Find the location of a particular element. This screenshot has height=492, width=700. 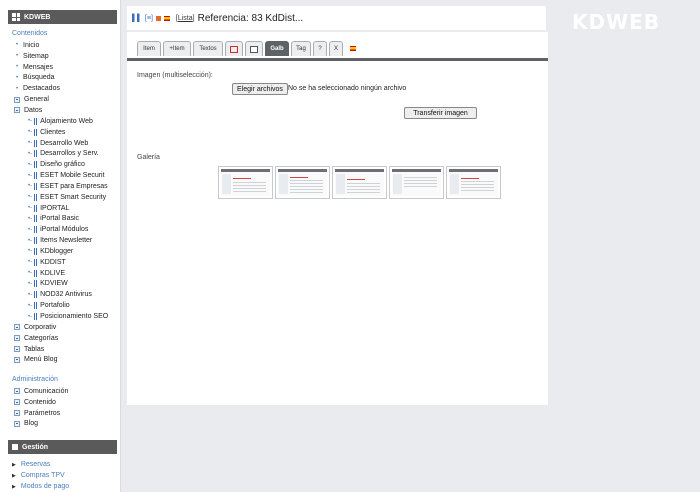

tree-administracion: Comunicación Contenido Parámetros Blog is located at coordinates (60, 408).